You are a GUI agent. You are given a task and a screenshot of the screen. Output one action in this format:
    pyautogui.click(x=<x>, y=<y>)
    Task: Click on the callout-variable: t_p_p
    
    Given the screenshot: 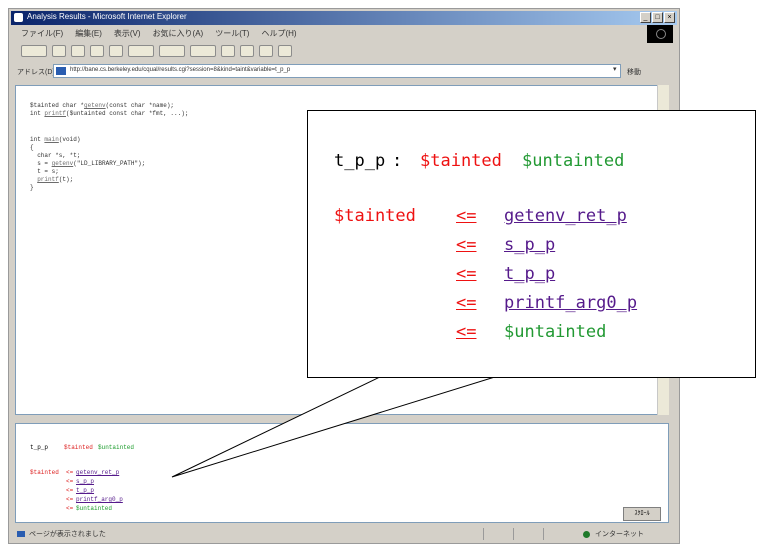 What is the action you would take?
    pyautogui.click(x=360, y=161)
    